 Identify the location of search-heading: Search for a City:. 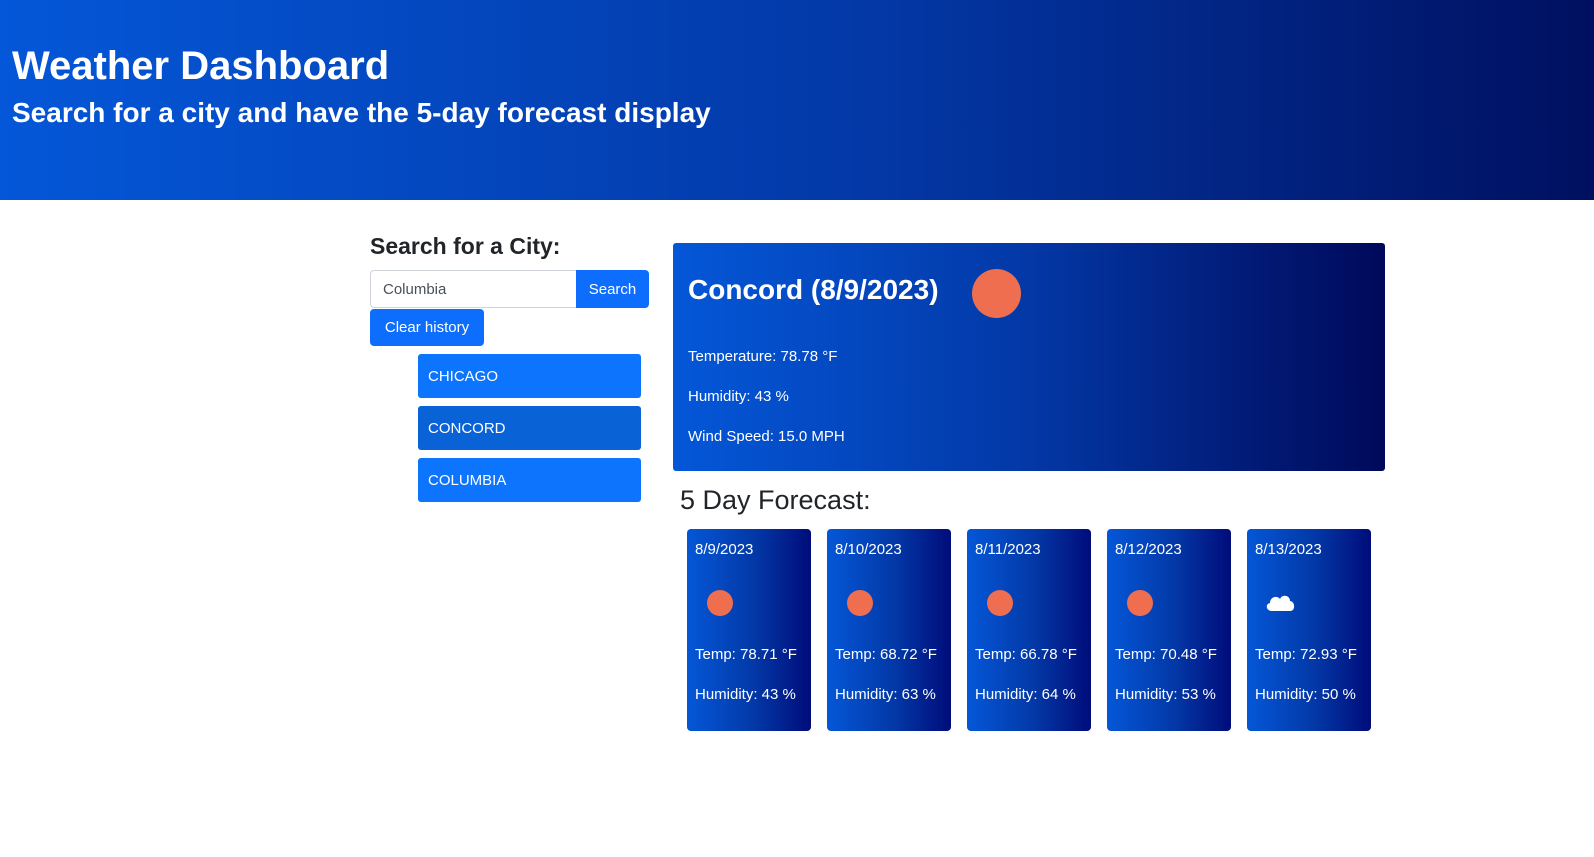
(465, 246).